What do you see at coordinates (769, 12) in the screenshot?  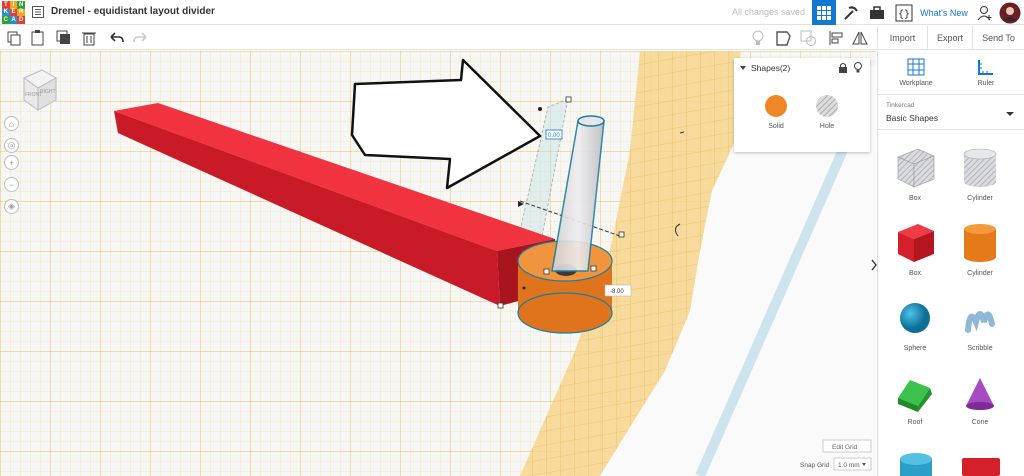 I see `save-status: All changes saved` at bounding box center [769, 12].